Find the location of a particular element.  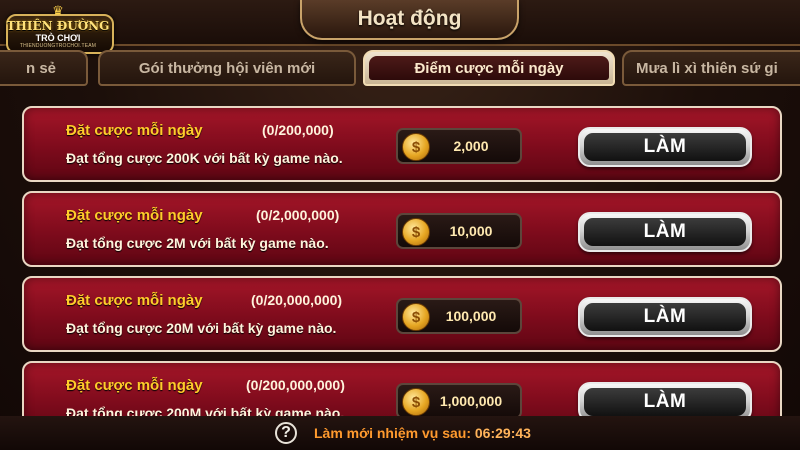

reward-box: $ 1,000,000 is located at coordinates (459, 400).